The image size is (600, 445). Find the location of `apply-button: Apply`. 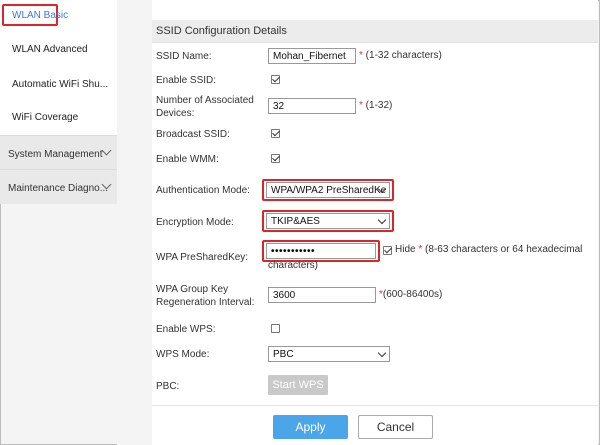

apply-button: Apply is located at coordinates (310, 427).